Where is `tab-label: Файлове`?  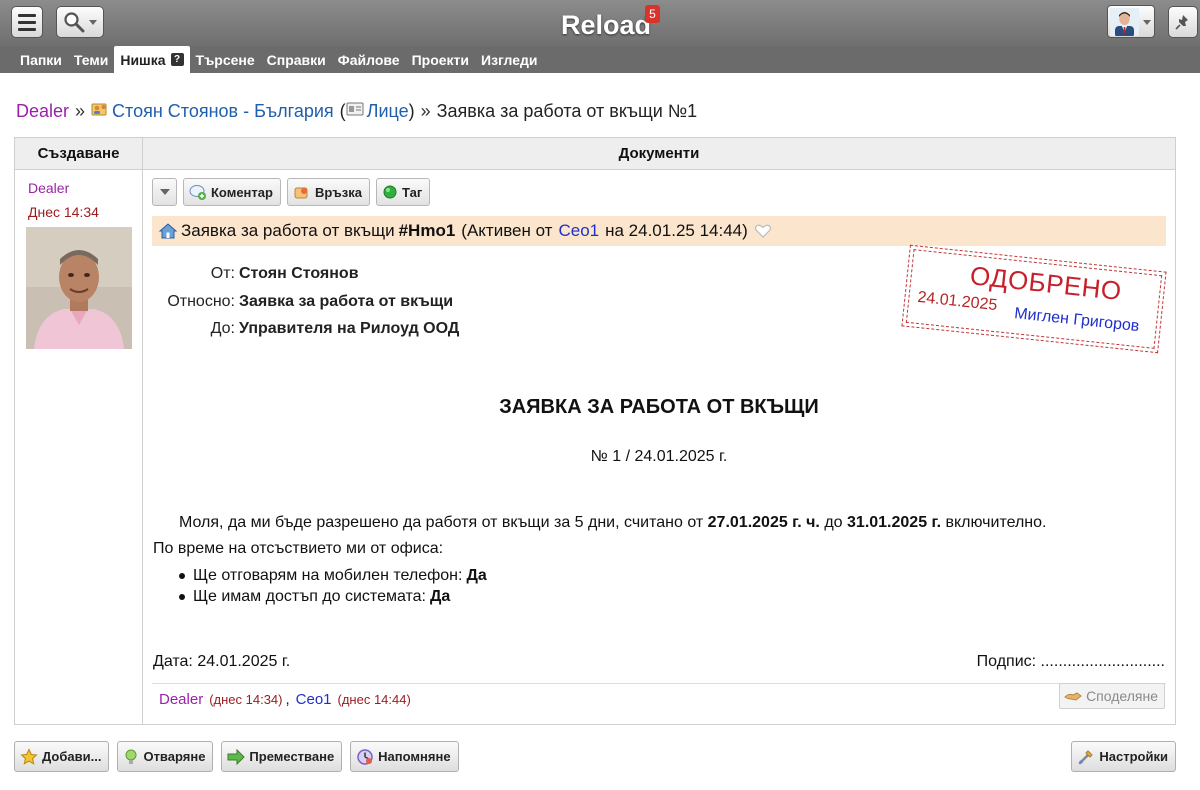
tab-label: Файлове is located at coordinates (368, 60).